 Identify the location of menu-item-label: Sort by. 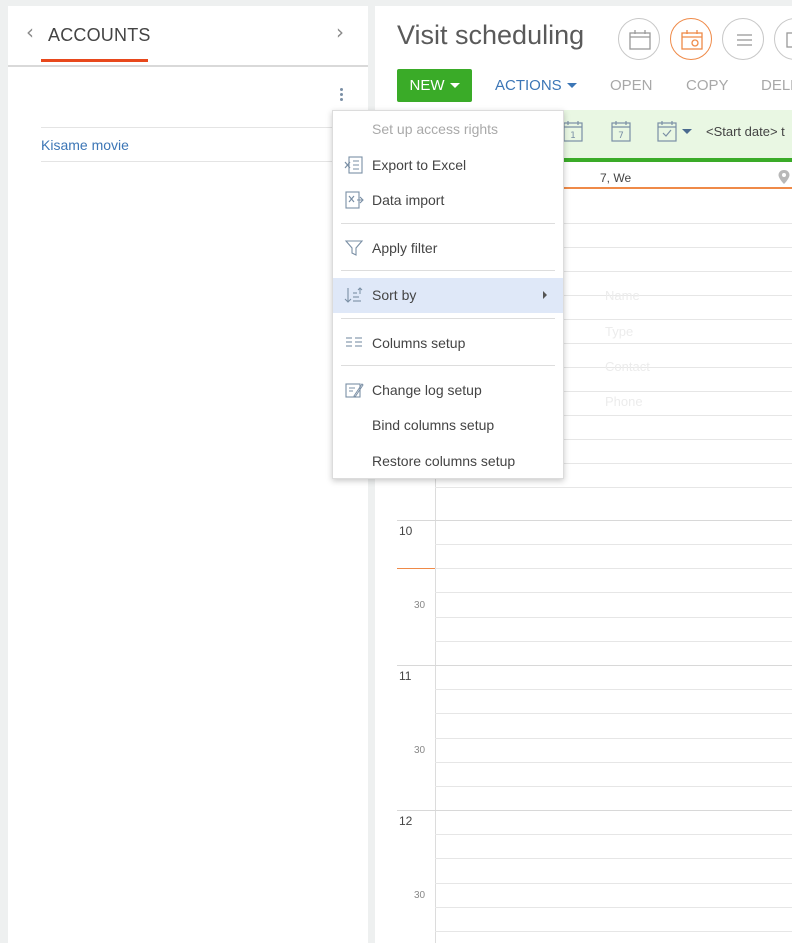
(394, 295).